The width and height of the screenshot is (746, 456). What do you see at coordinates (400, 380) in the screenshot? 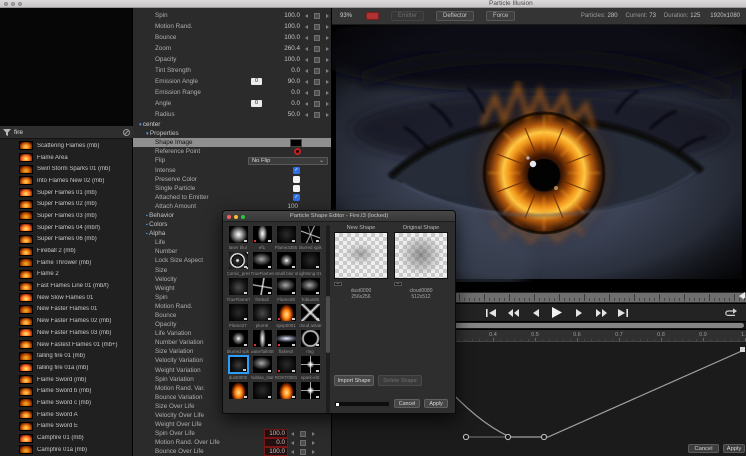
I see `delete-shape-button: Delete Shape` at bounding box center [400, 380].